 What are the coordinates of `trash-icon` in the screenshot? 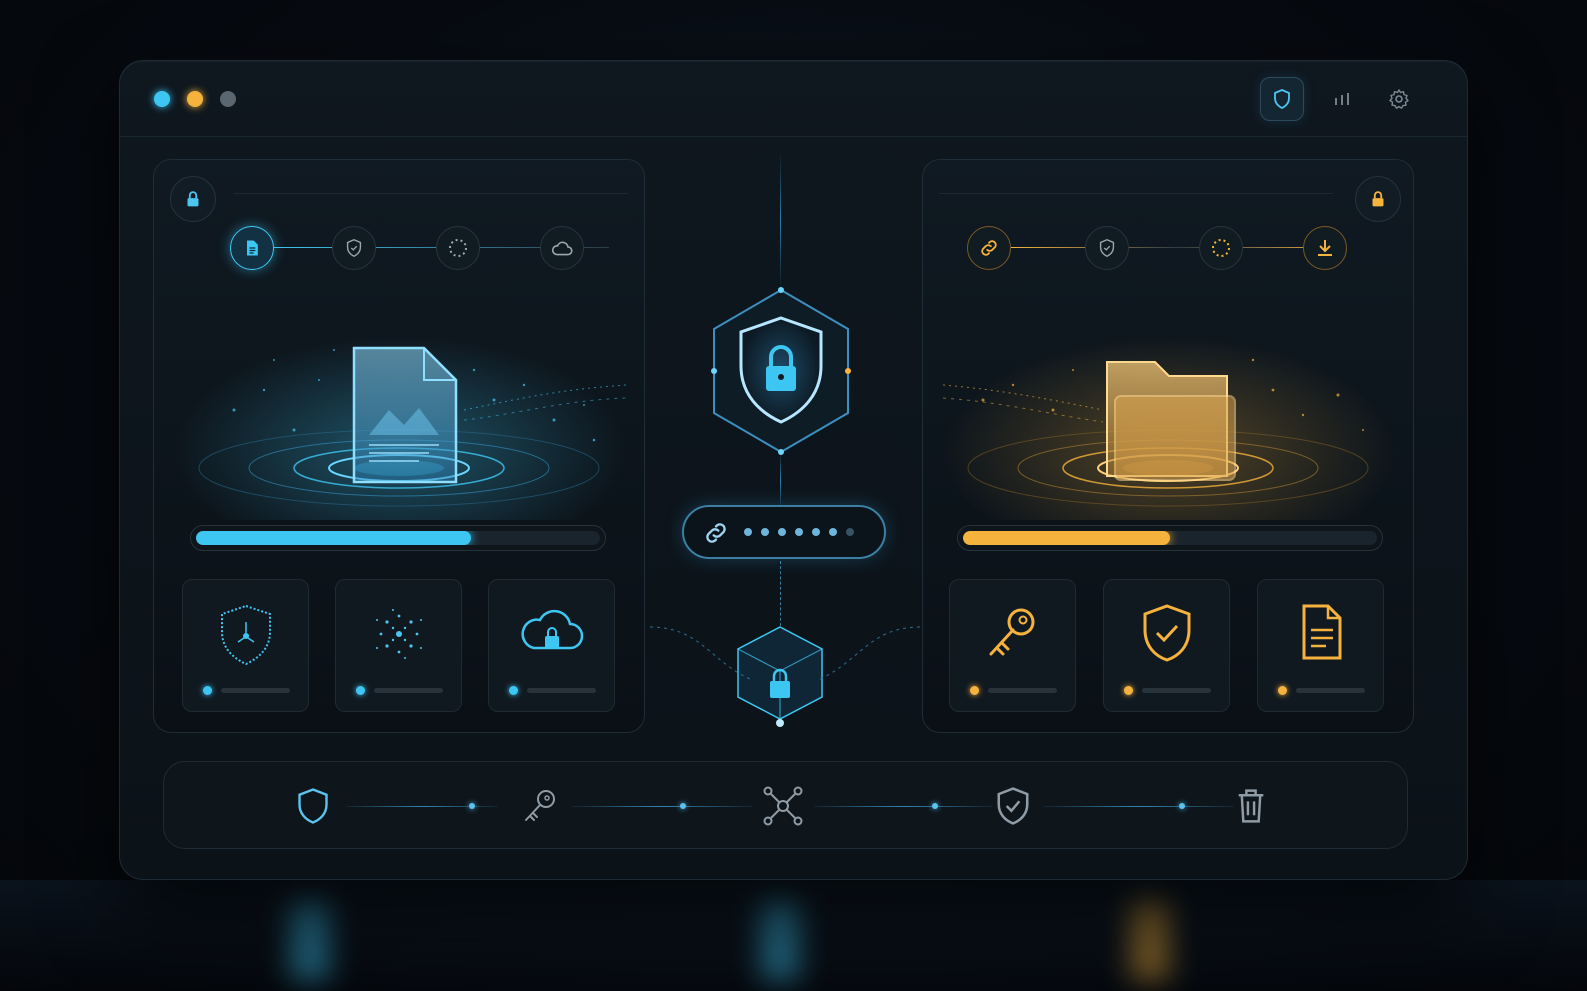 It's located at (1251, 806).